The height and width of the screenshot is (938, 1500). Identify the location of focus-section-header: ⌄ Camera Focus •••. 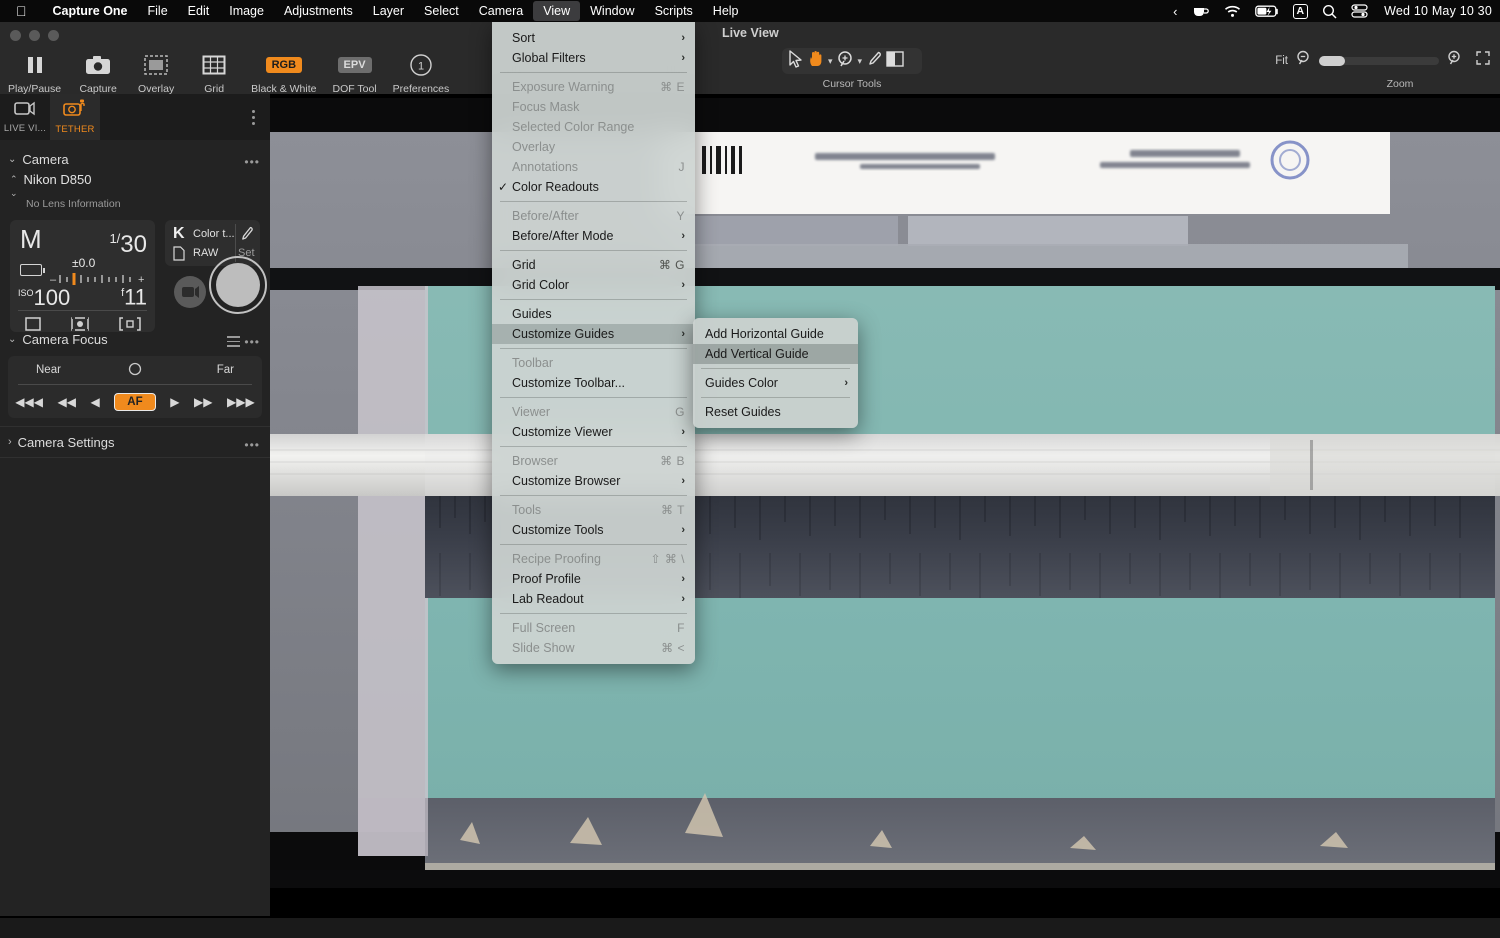
(135, 339).